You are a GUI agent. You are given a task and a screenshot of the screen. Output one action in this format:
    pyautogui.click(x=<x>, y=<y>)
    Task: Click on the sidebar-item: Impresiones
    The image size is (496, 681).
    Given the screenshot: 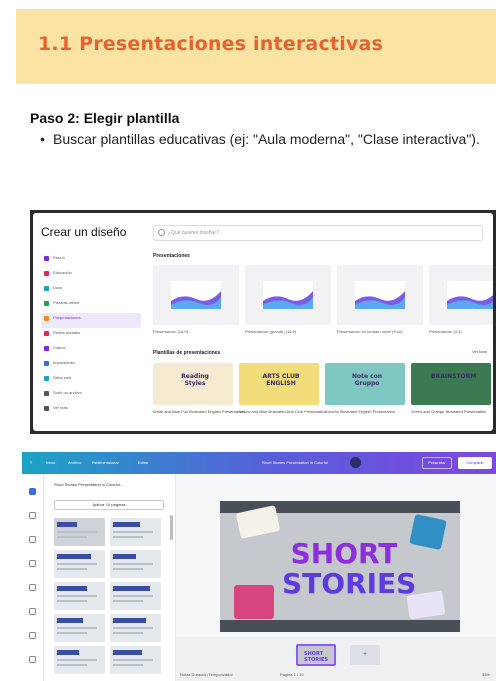 What is the action you would take?
    pyautogui.click(x=91, y=365)
    